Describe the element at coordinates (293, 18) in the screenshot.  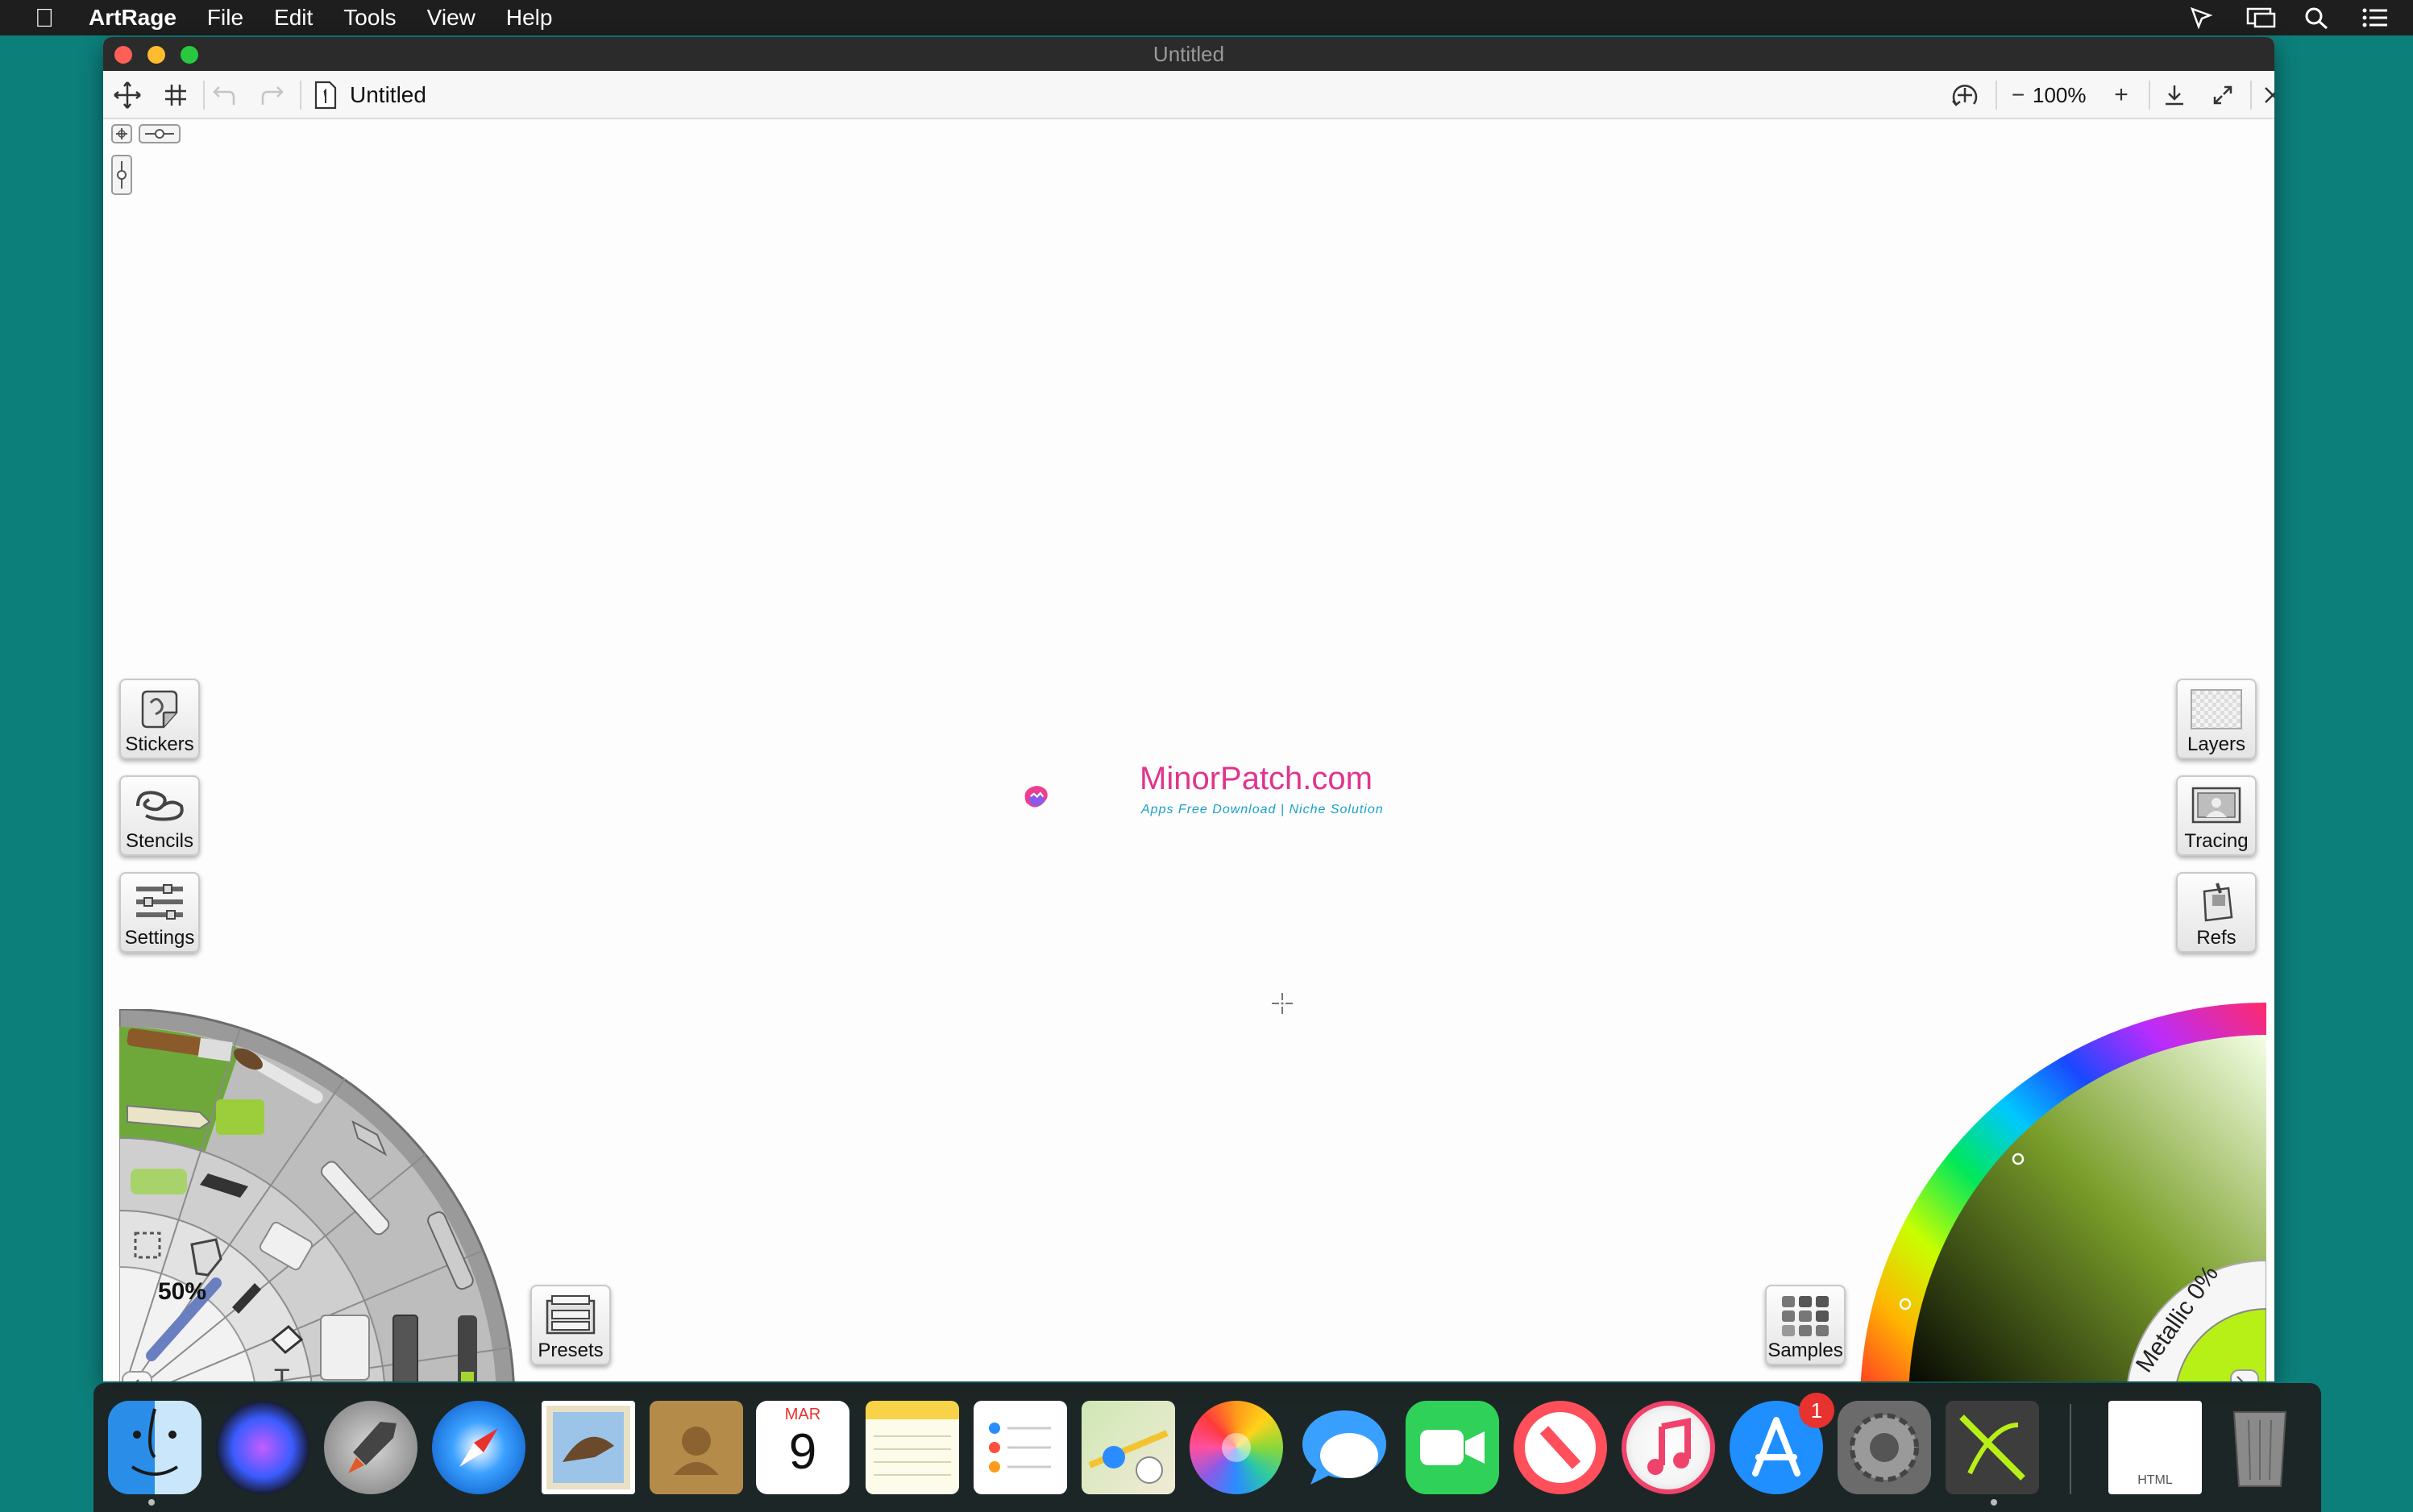
I see `menu-edit: Edit` at that location.